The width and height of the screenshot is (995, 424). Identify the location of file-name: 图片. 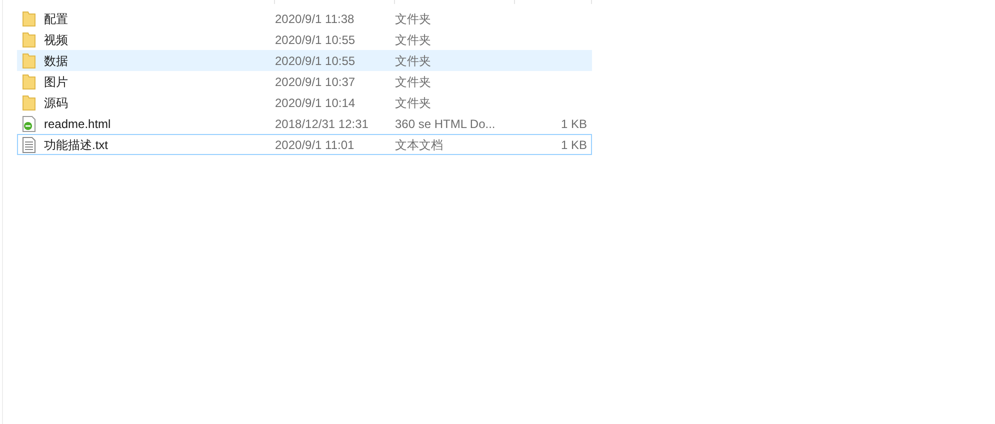
(56, 82).